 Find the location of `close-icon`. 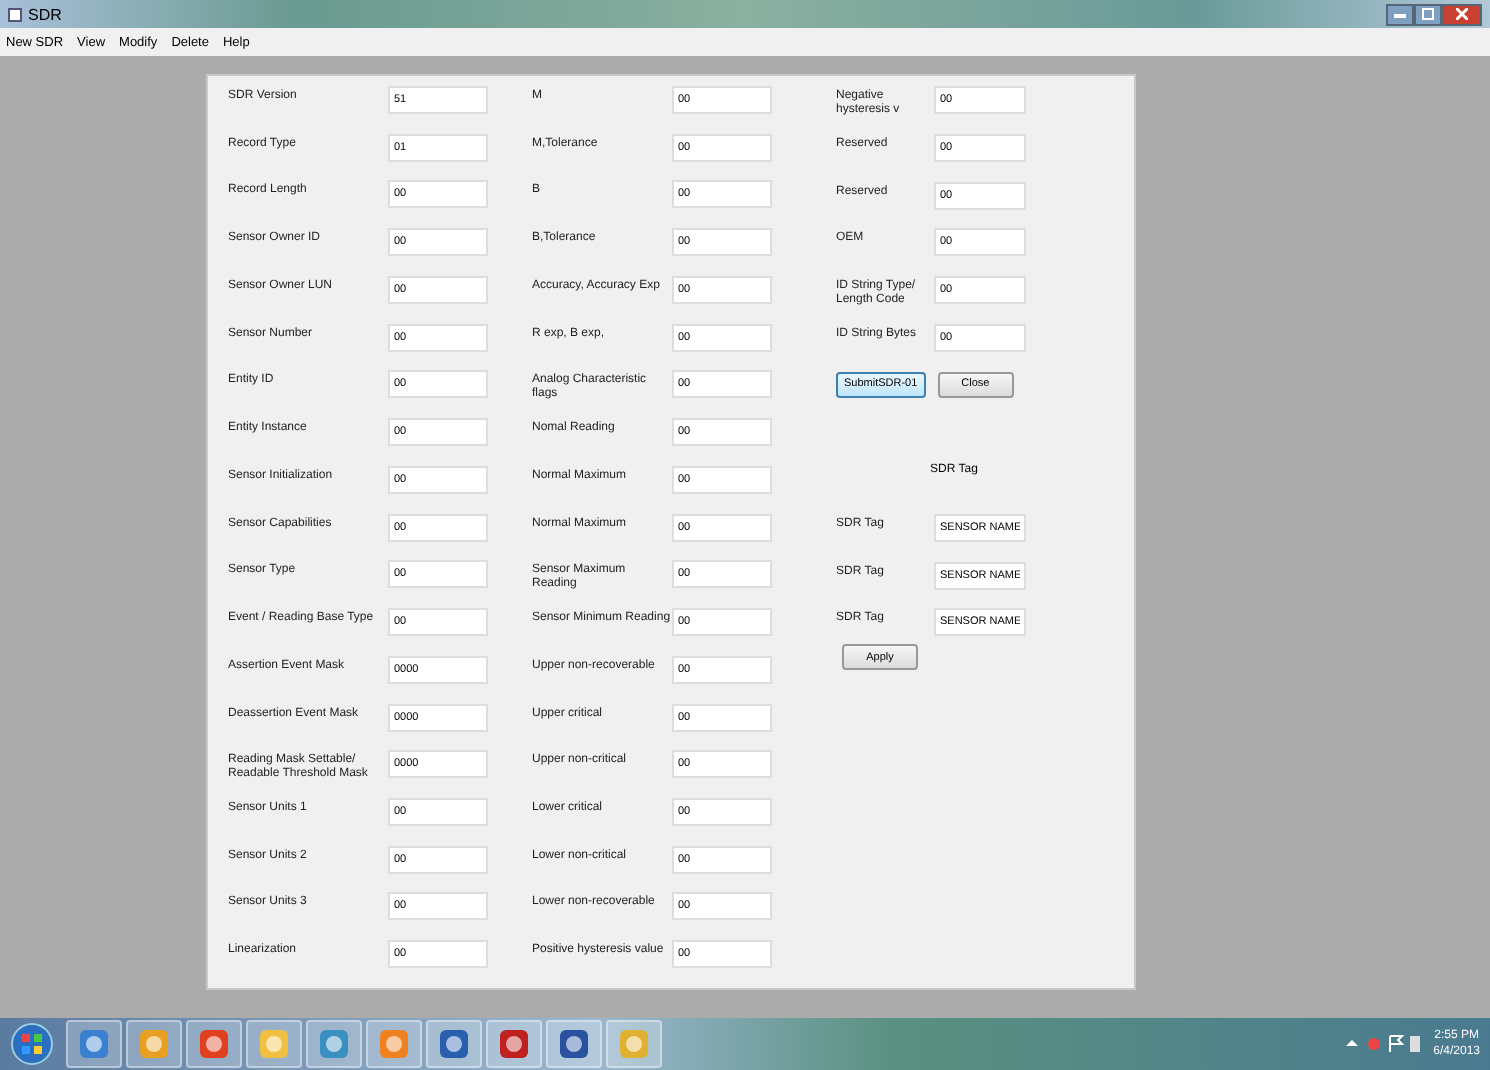

close-icon is located at coordinates (1462, 14).